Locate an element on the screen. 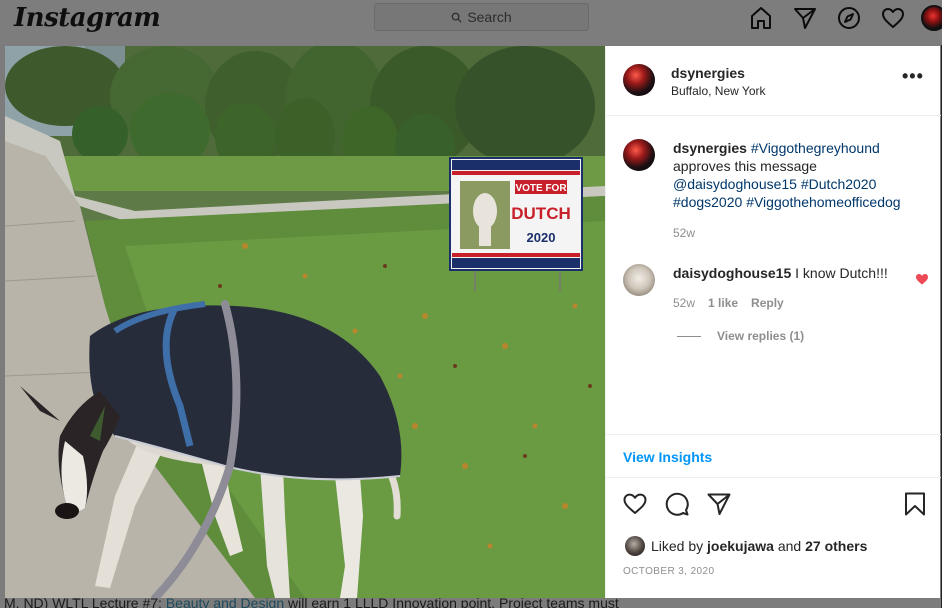 This screenshot has height=608, width=942. comment-body: I know Dutch!!! is located at coordinates (839, 273).